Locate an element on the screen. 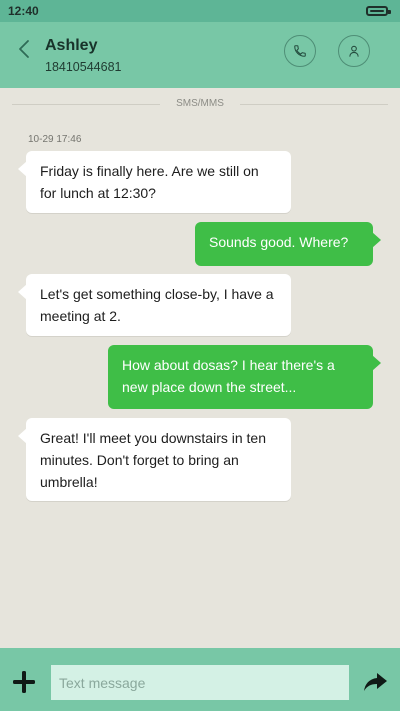  message-input is located at coordinates (200, 682).